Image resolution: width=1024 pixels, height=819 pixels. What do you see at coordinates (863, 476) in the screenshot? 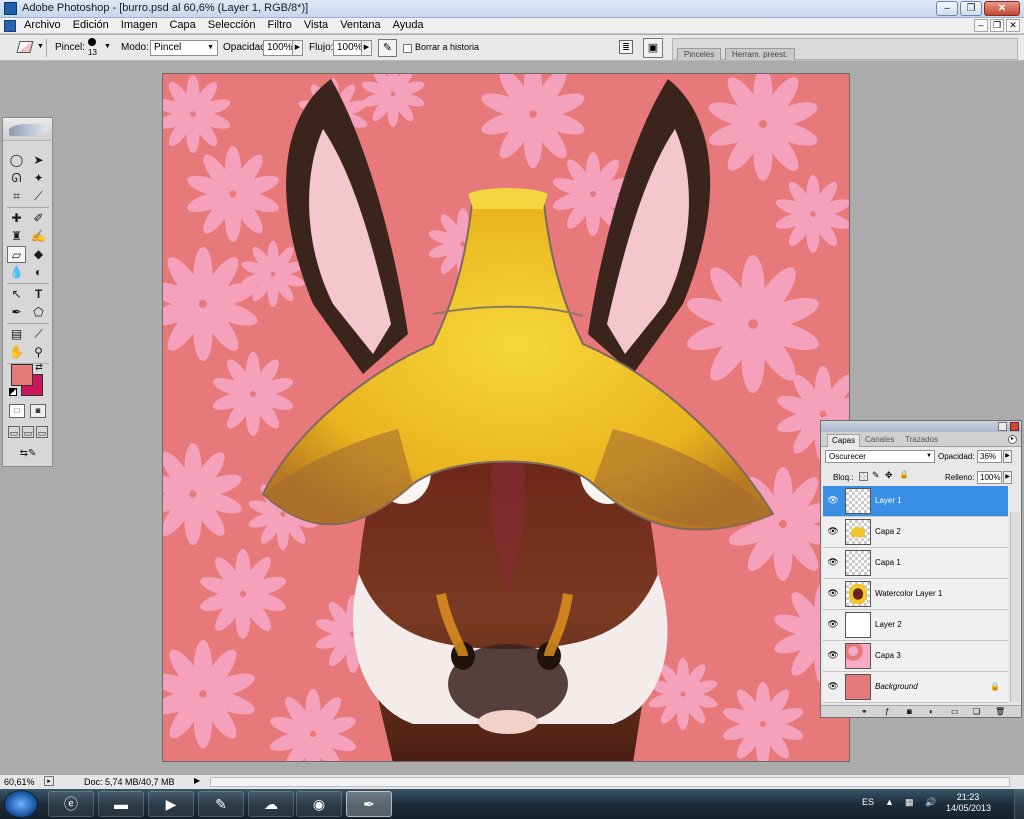
I see `lock-transparency-icon` at bounding box center [863, 476].